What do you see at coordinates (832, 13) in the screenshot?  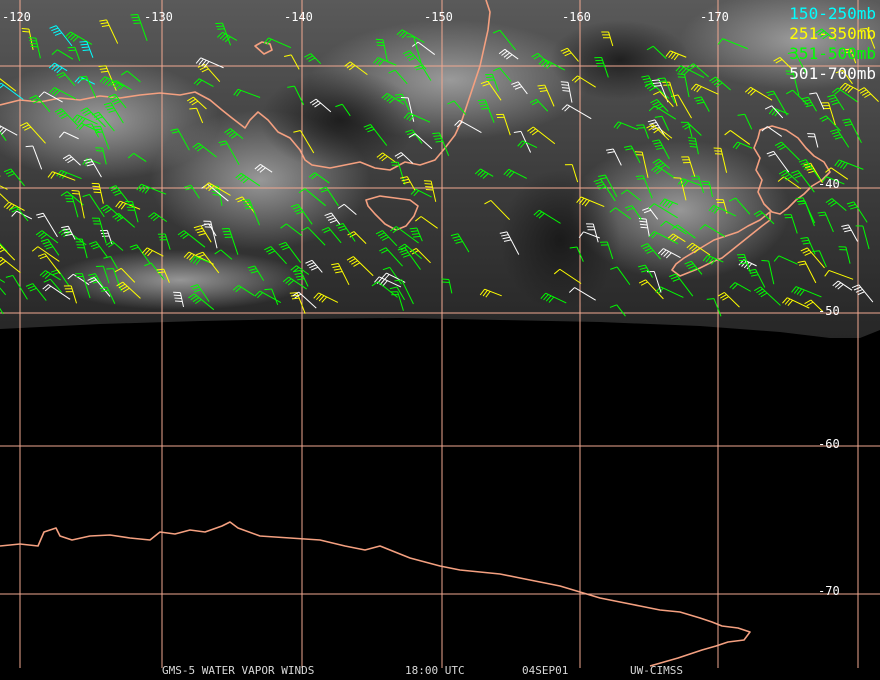 I see `legend-entry-150-250mb: 150-250mb` at bounding box center [832, 13].